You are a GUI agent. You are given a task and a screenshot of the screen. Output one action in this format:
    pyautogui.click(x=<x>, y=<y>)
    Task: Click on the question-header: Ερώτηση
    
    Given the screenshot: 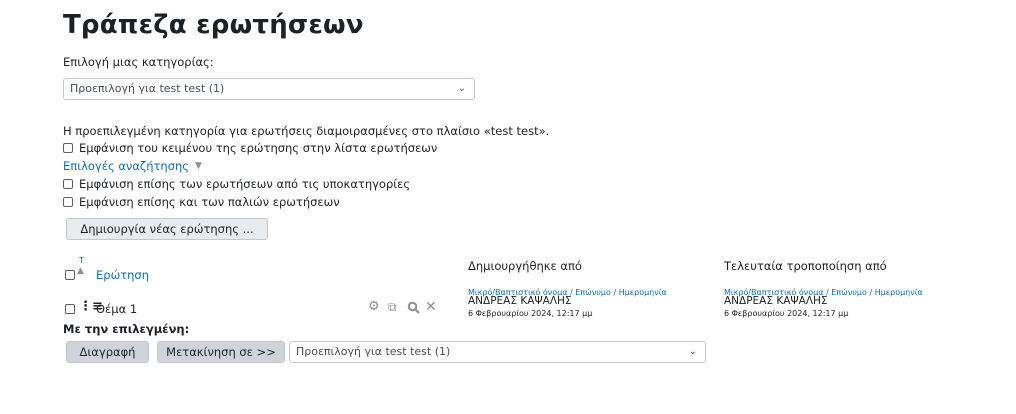 What is the action you would take?
    pyautogui.click(x=122, y=275)
    